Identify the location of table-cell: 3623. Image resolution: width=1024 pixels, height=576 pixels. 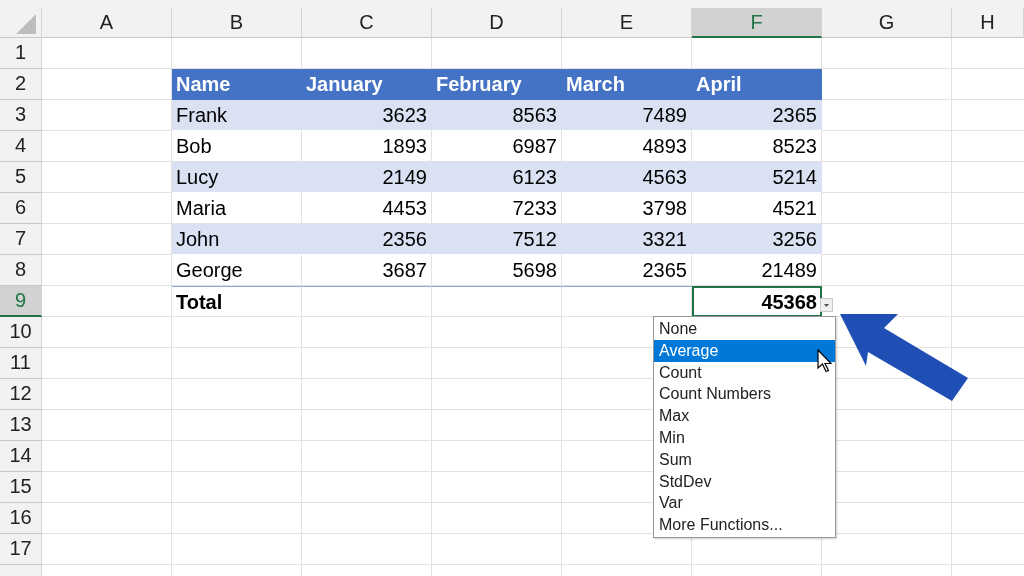
(367, 115).